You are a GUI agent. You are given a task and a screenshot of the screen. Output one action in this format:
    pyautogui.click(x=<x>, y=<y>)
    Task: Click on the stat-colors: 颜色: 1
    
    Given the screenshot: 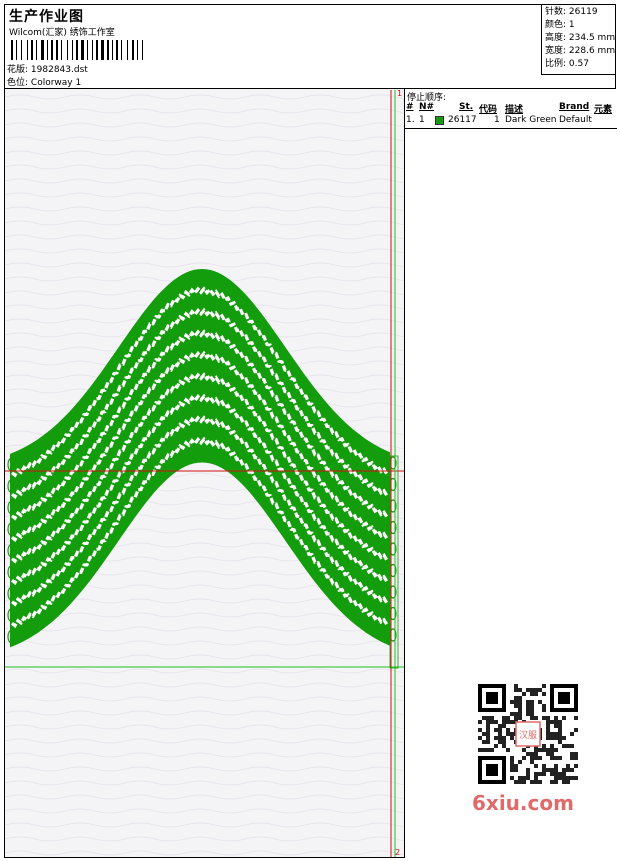 What is the action you would take?
    pyautogui.click(x=560, y=25)
    